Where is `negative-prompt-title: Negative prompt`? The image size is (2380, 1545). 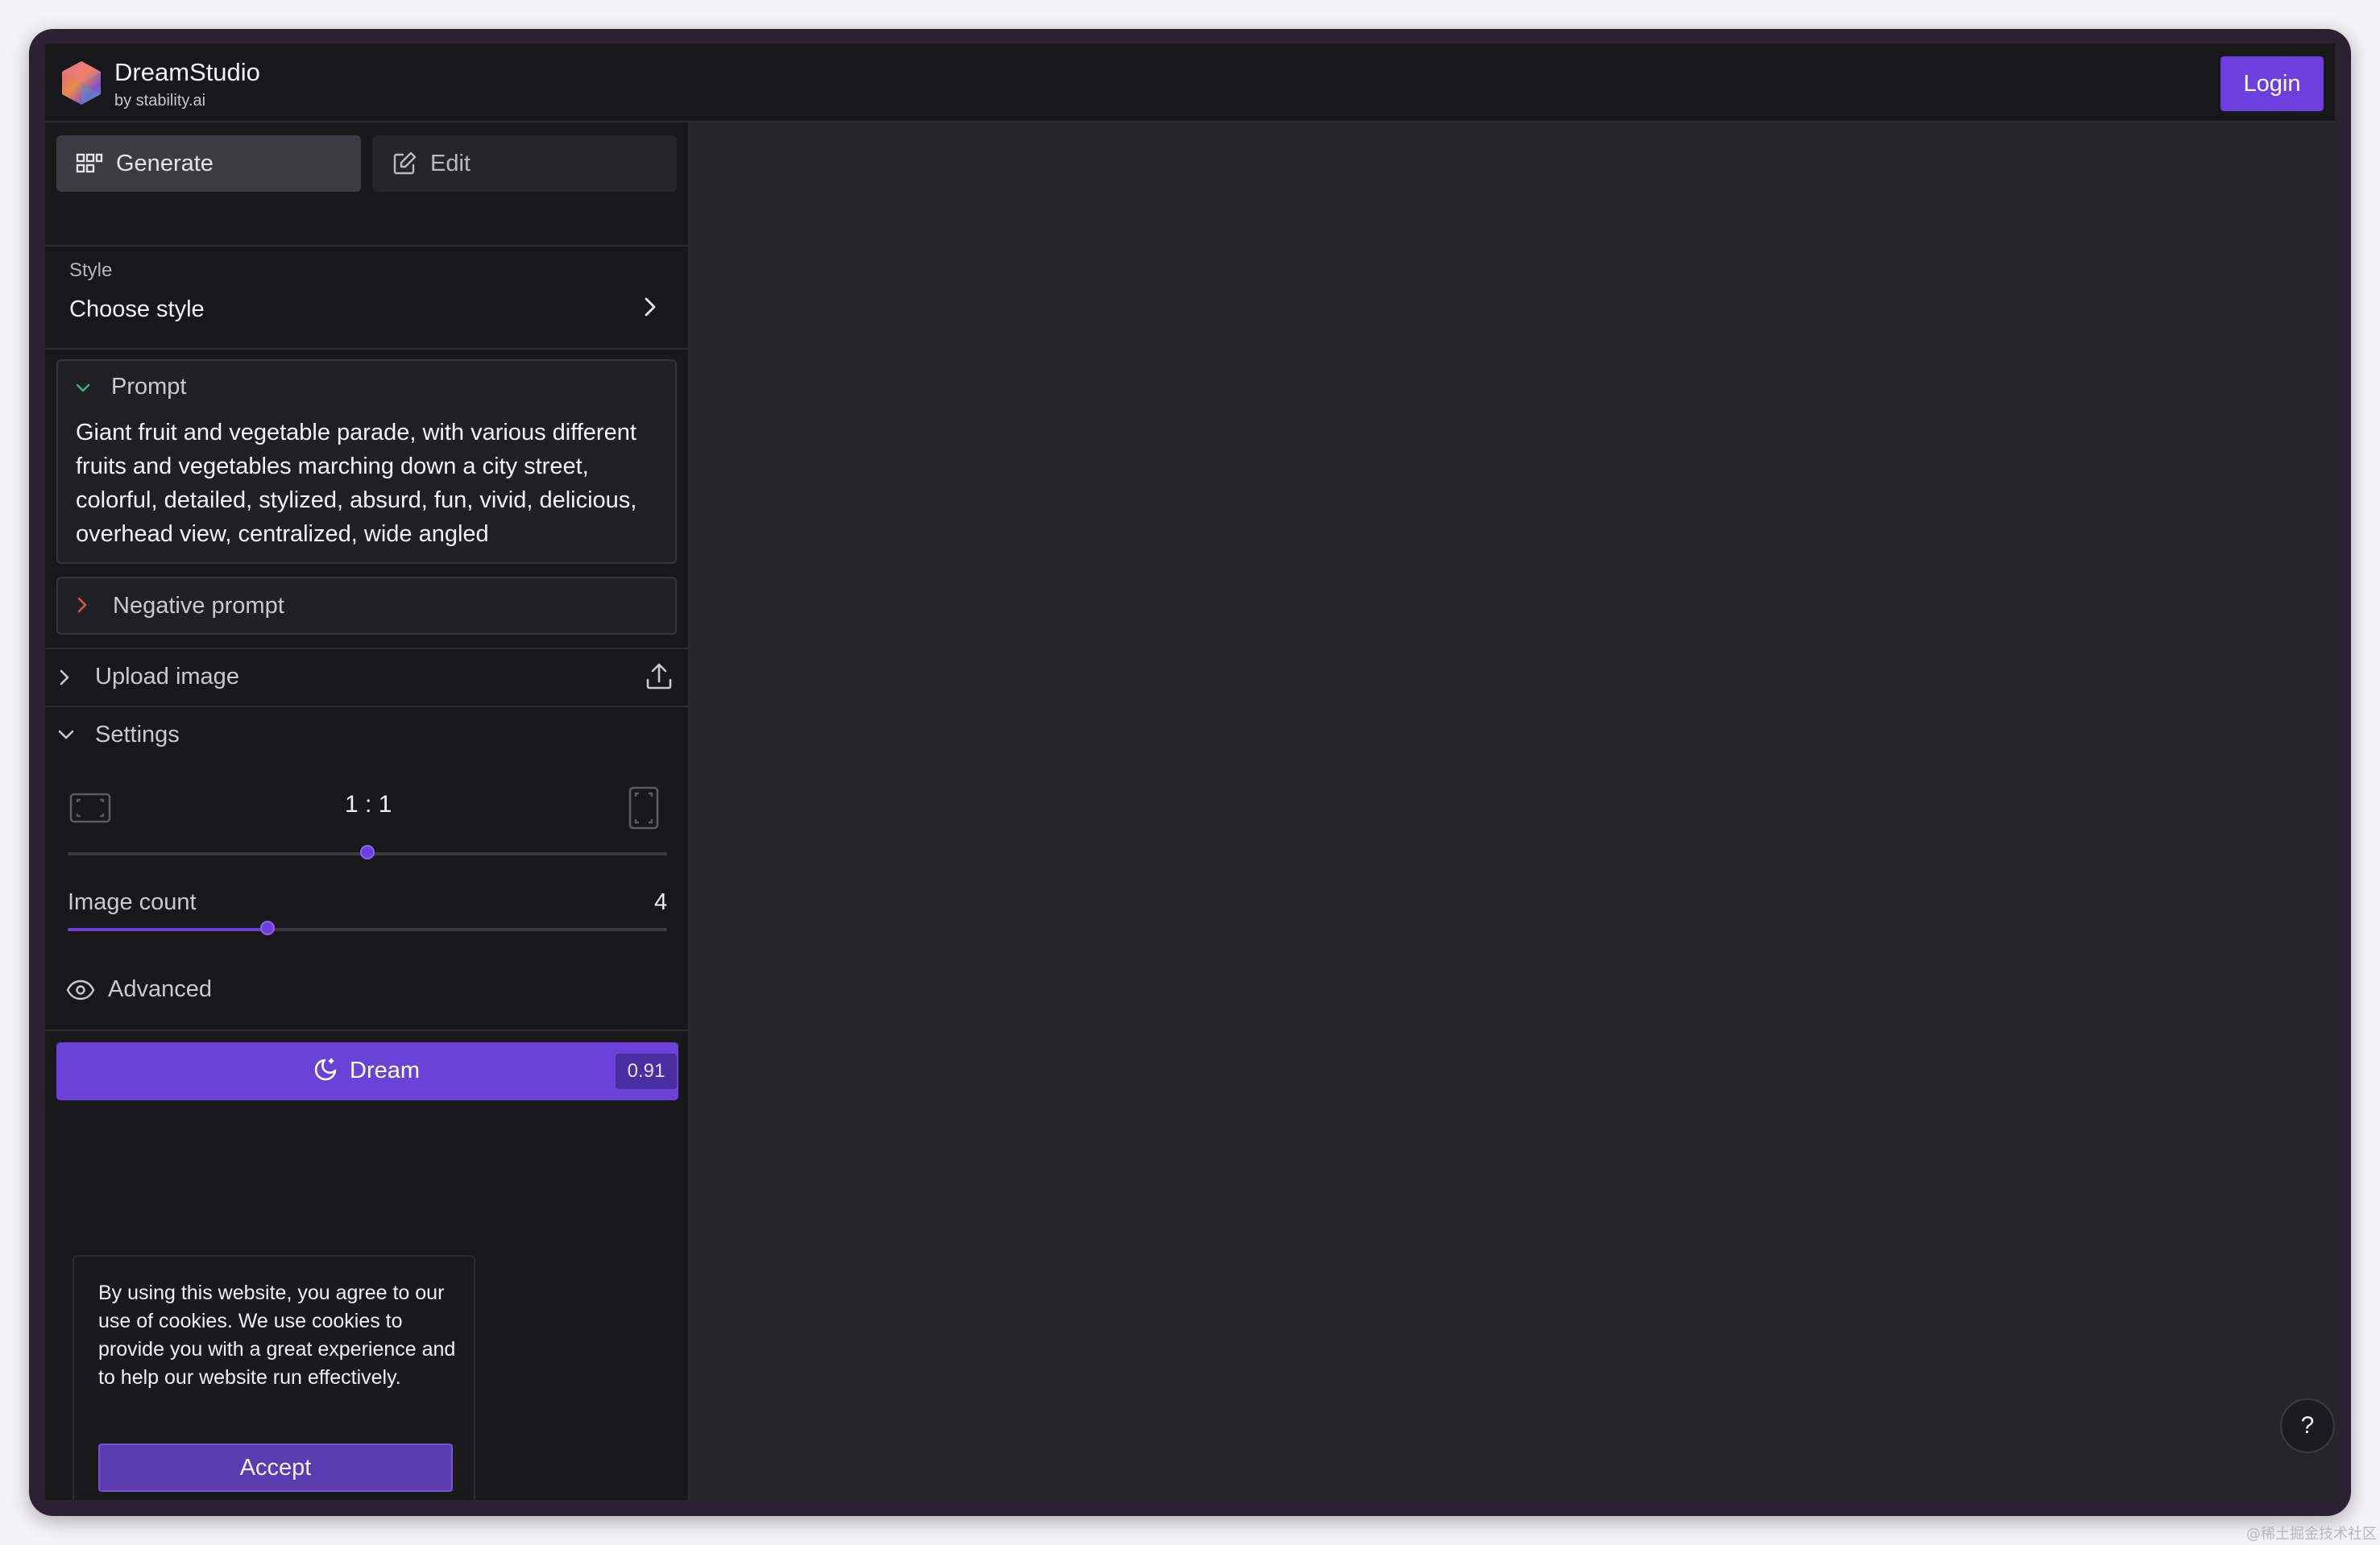 negative-prompt-title: Negative prompt is located at coordinates (198, 606).